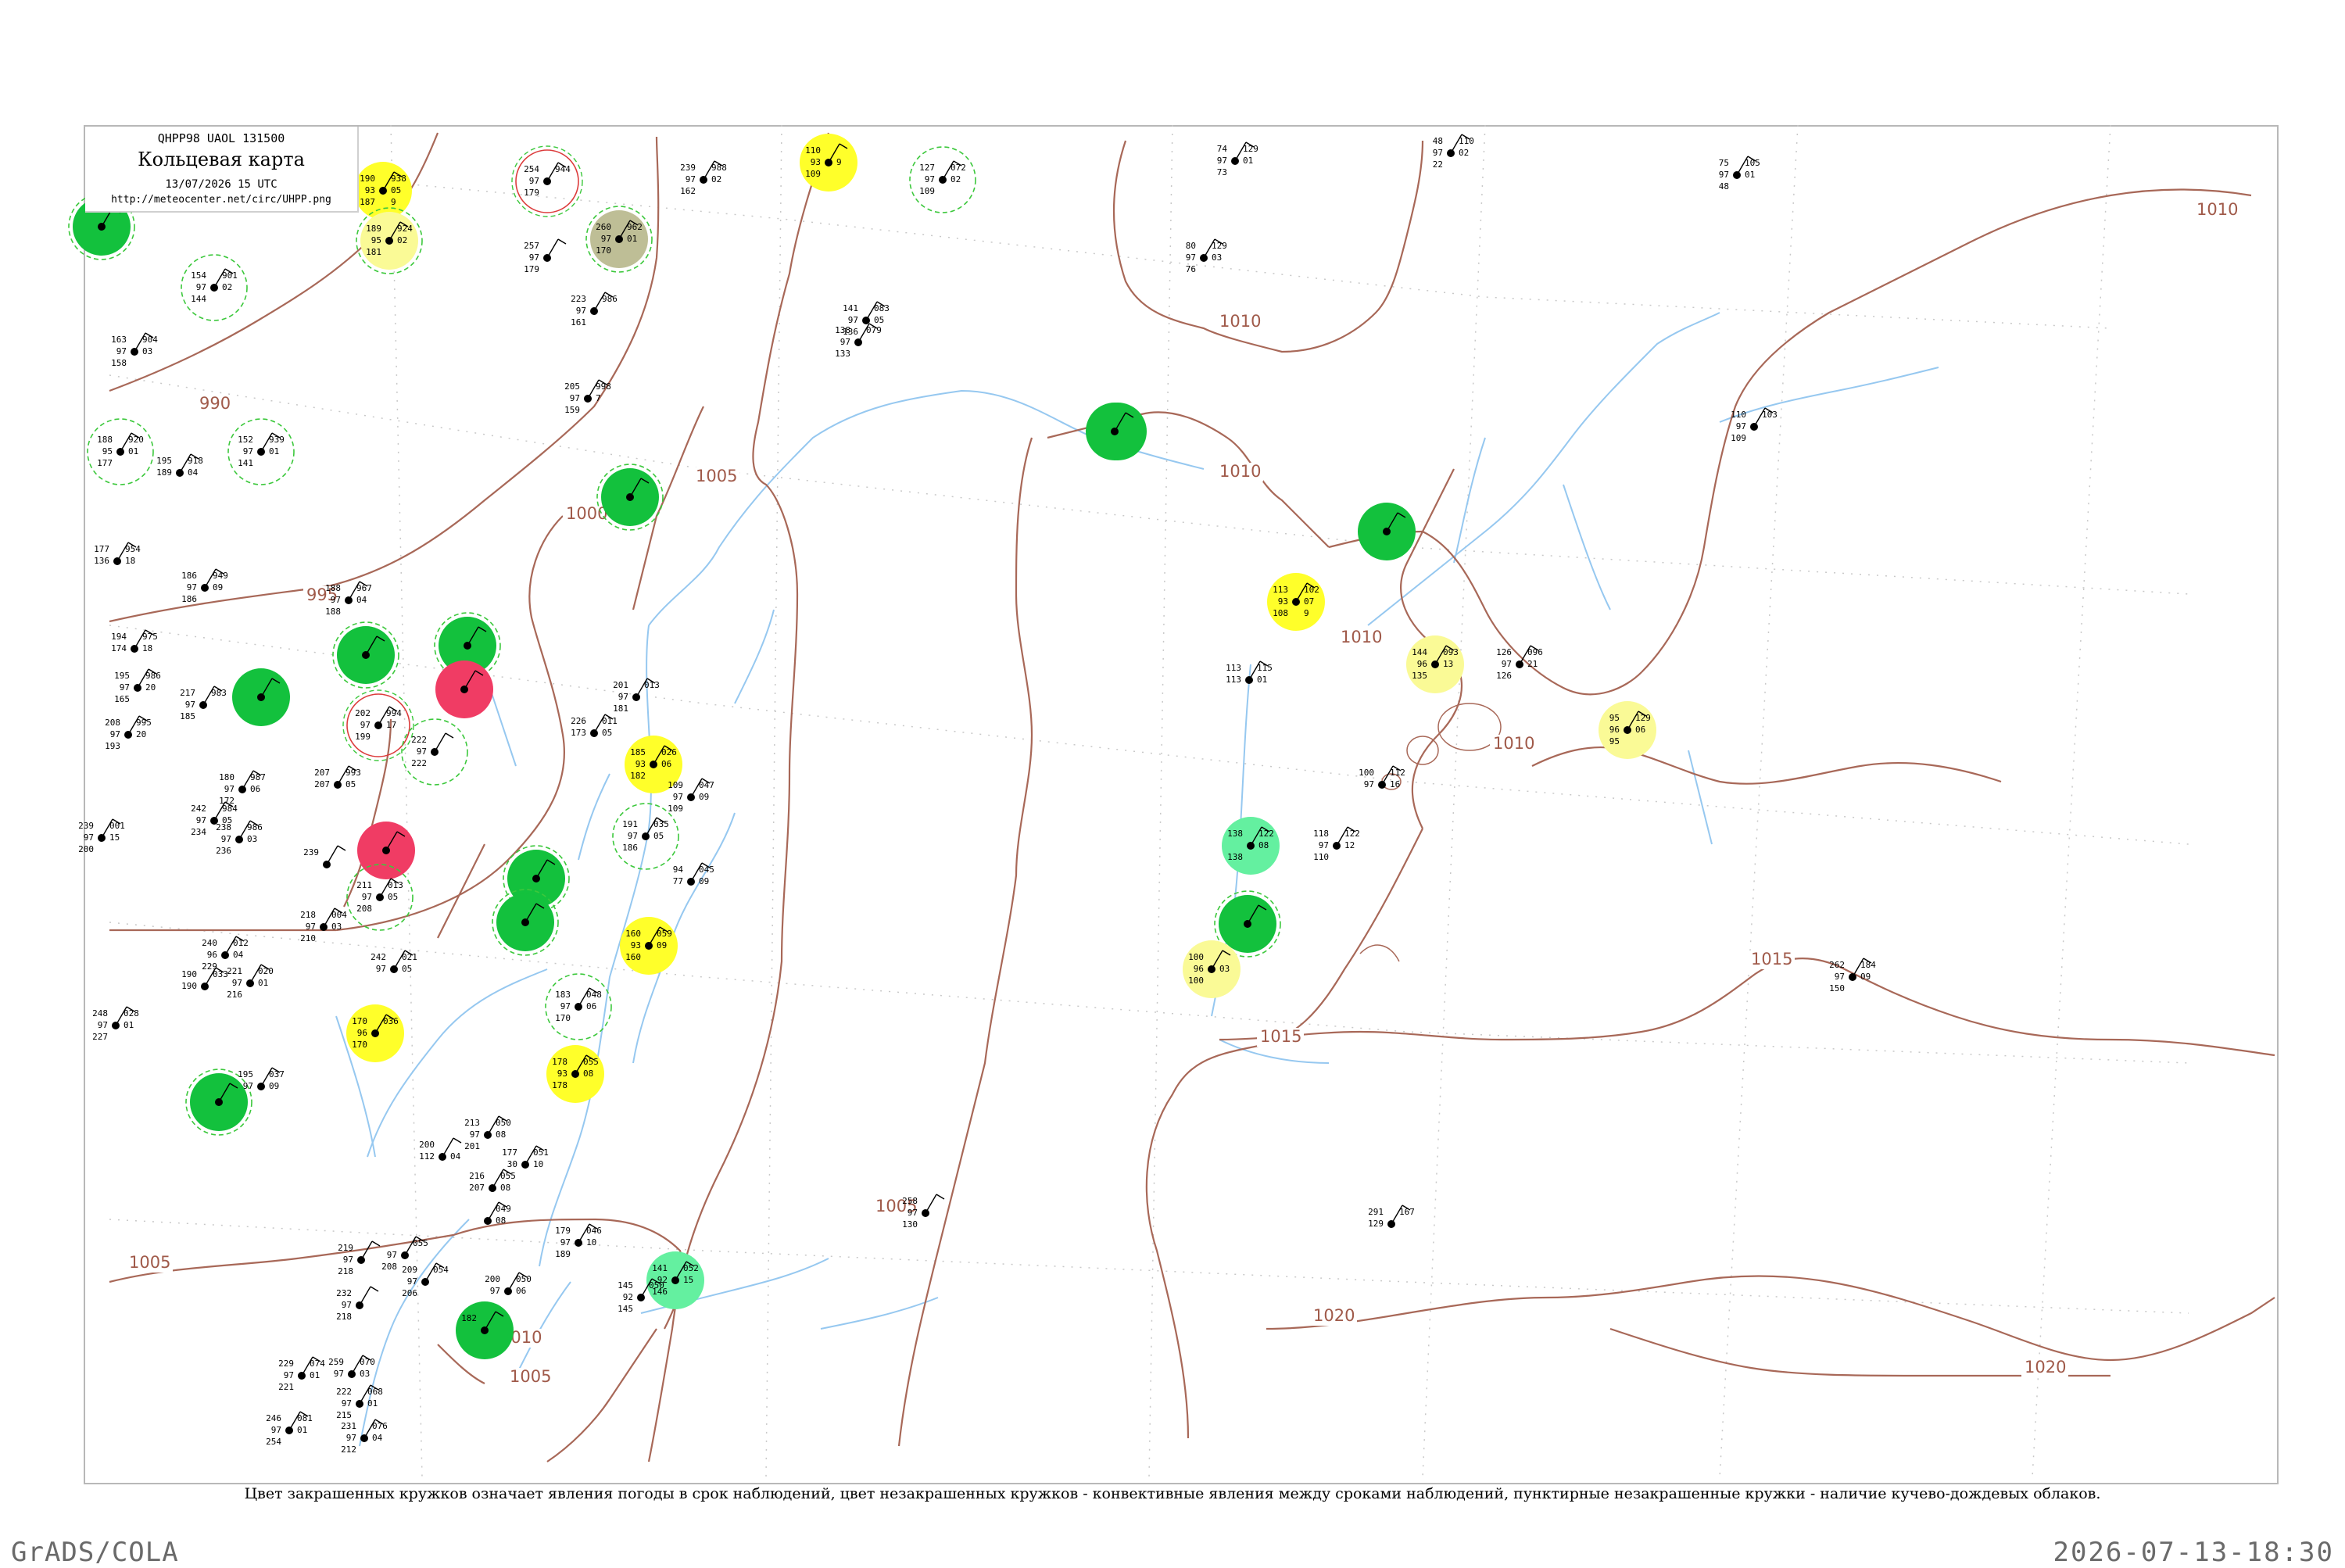 Image resolution: width=2345 pixels, height=1568 pixels. I want to click on wind-barb, so click(366, 1250).